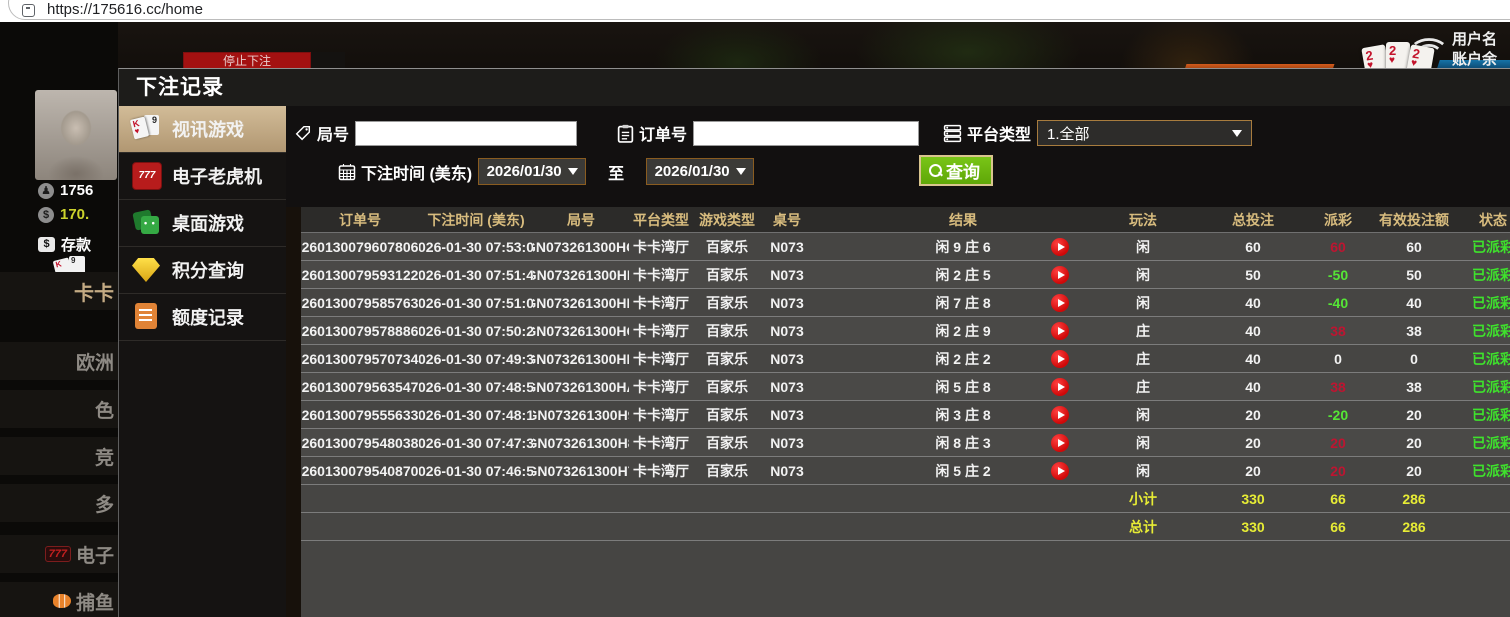  What do you see at coordinates (59, 291) in the screenshot?
I see `sidebar-item-current-hall: 卡卡` at bounding box center [59, 291].